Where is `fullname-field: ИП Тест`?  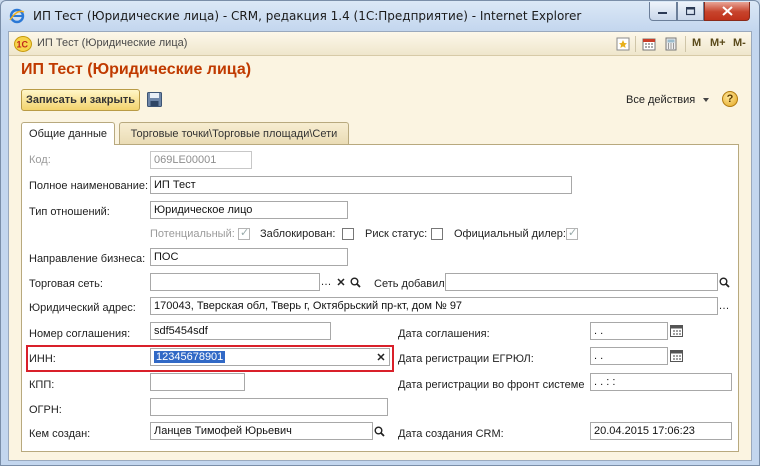 fullname-field: ИП Тест is located at coordinates (361, 185).